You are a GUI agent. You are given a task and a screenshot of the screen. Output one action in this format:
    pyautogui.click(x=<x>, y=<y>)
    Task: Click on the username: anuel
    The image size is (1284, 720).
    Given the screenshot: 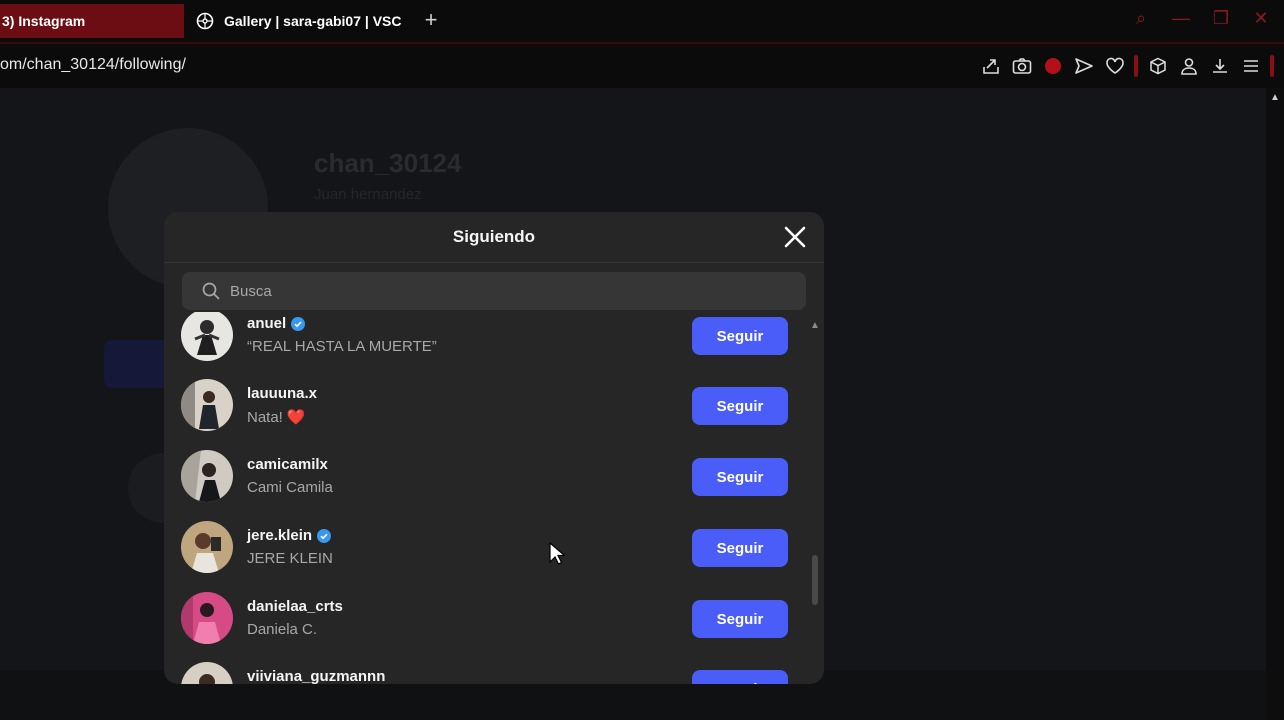 What is the action you would take?
    pyautogui.click(x=276, y=323)
    